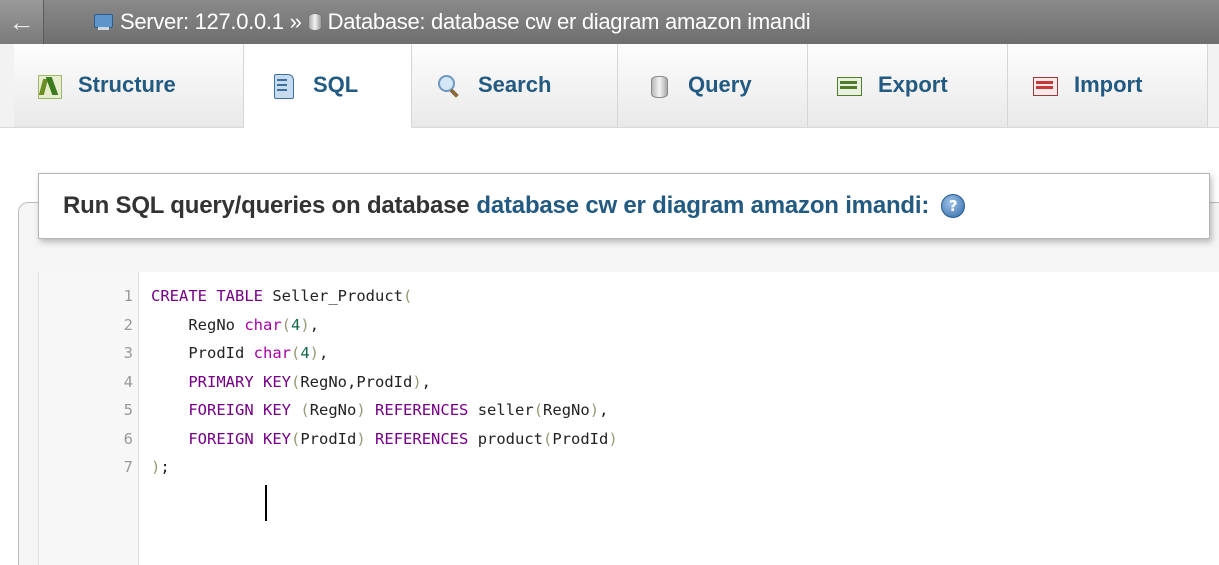 The image size is (1219, 565). Describe the element at coordinates (22, 22) in the screenshot. I see `back-arrow-icon: ←` at that location.